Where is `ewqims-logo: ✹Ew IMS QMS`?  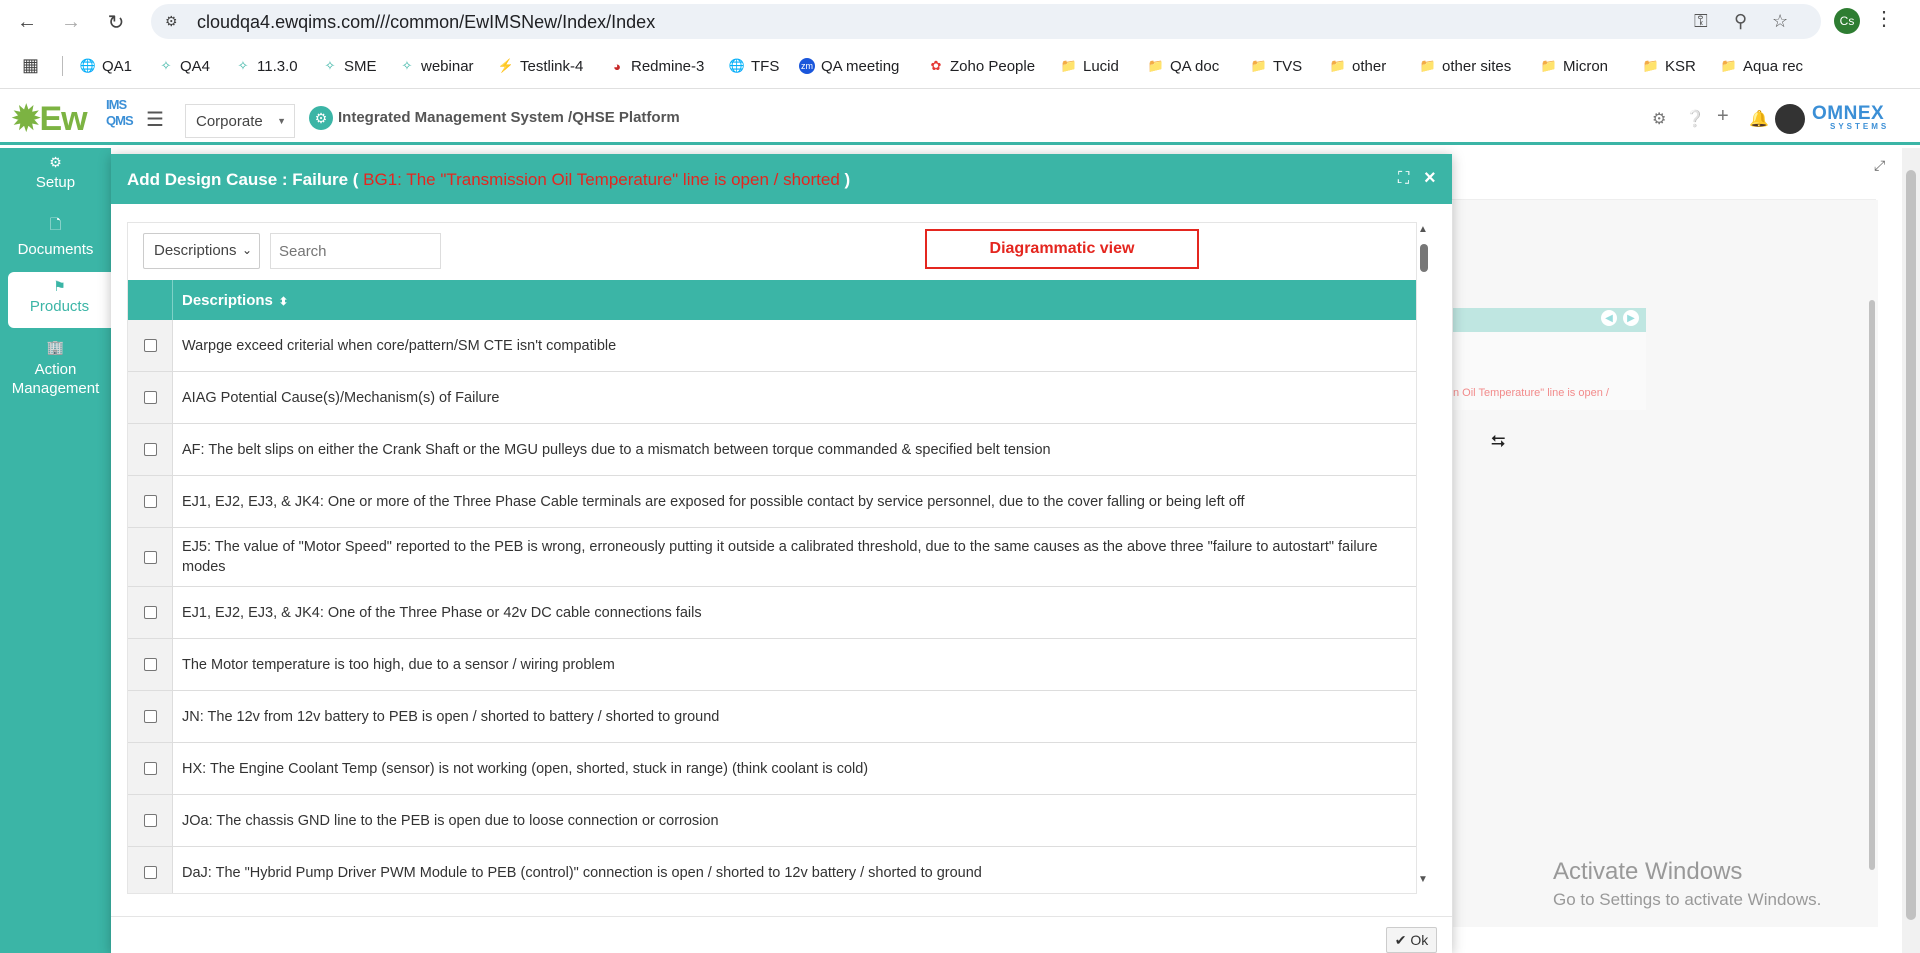
ewqims-logo: ✹Ew IMS QMS is located at coordinates (73, 118).